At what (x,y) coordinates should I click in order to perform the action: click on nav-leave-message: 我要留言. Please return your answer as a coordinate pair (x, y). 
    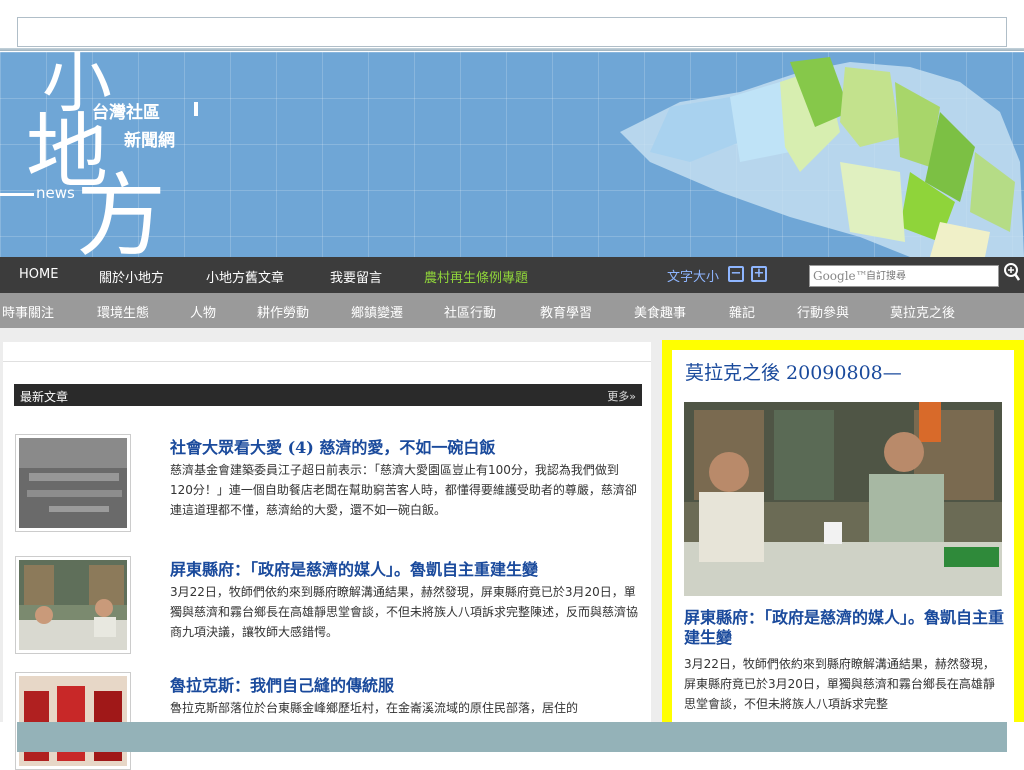
    Looking at the image, I should click on (356, 276).